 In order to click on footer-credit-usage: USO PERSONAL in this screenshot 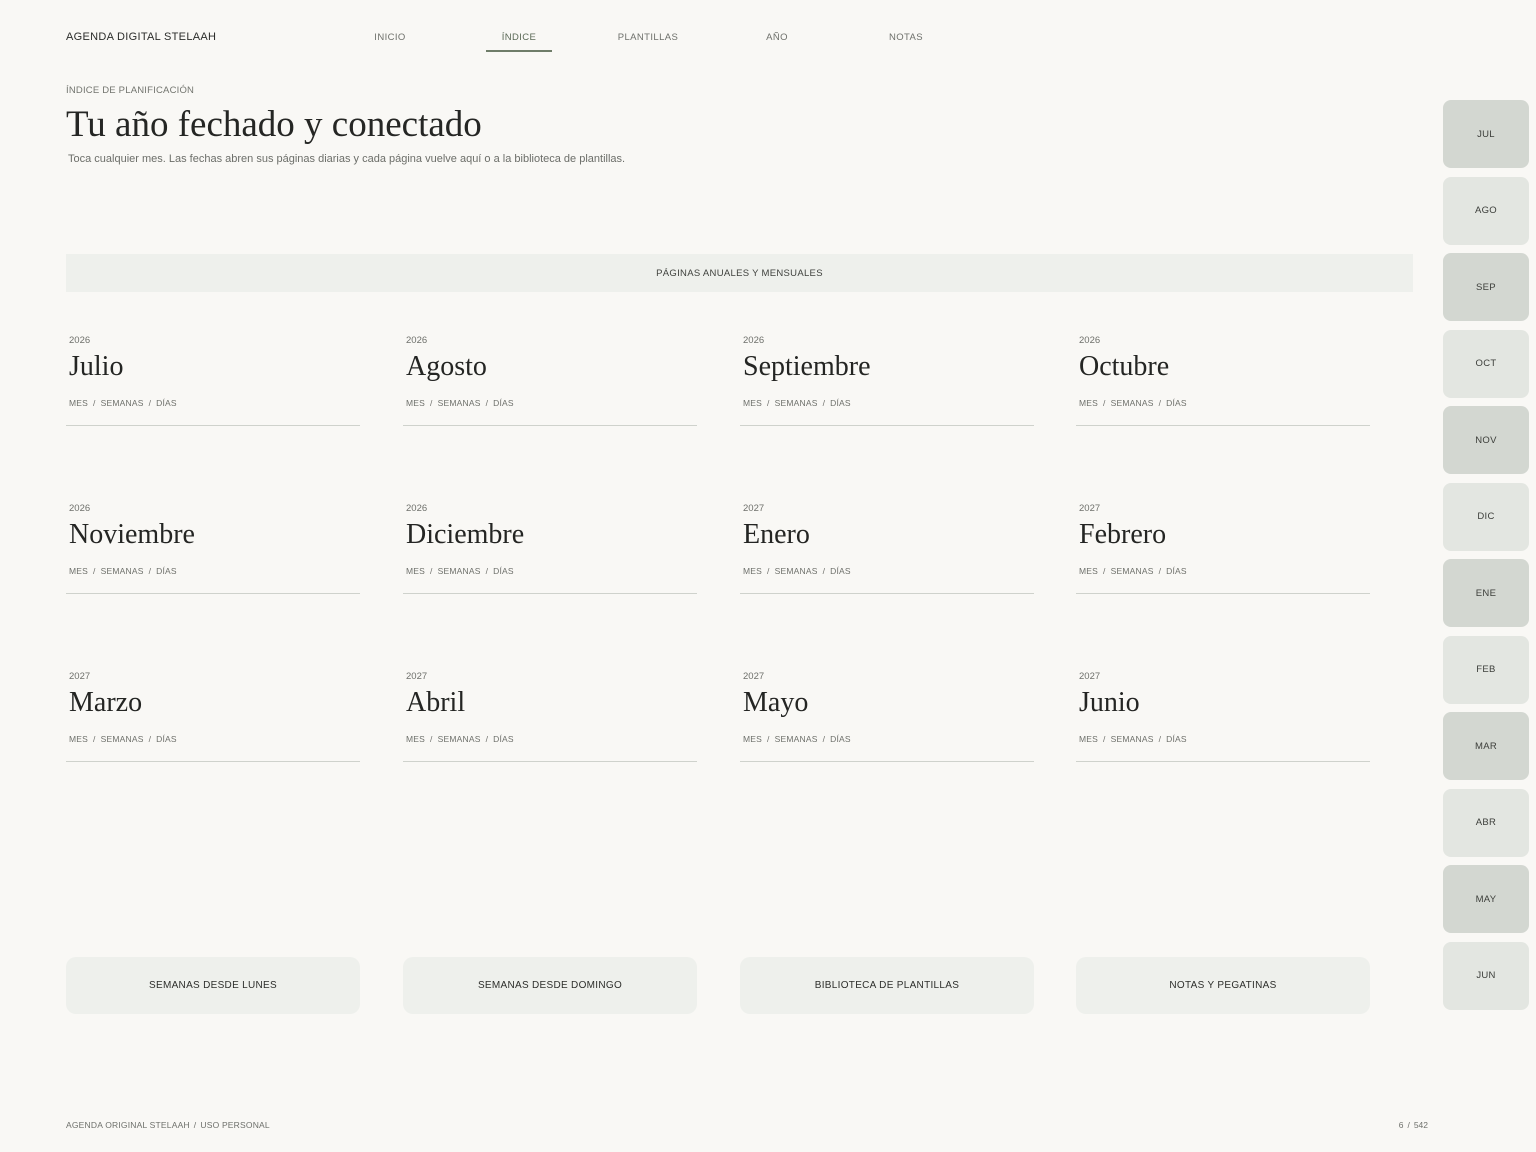, I will do `click(235, 1125)`.